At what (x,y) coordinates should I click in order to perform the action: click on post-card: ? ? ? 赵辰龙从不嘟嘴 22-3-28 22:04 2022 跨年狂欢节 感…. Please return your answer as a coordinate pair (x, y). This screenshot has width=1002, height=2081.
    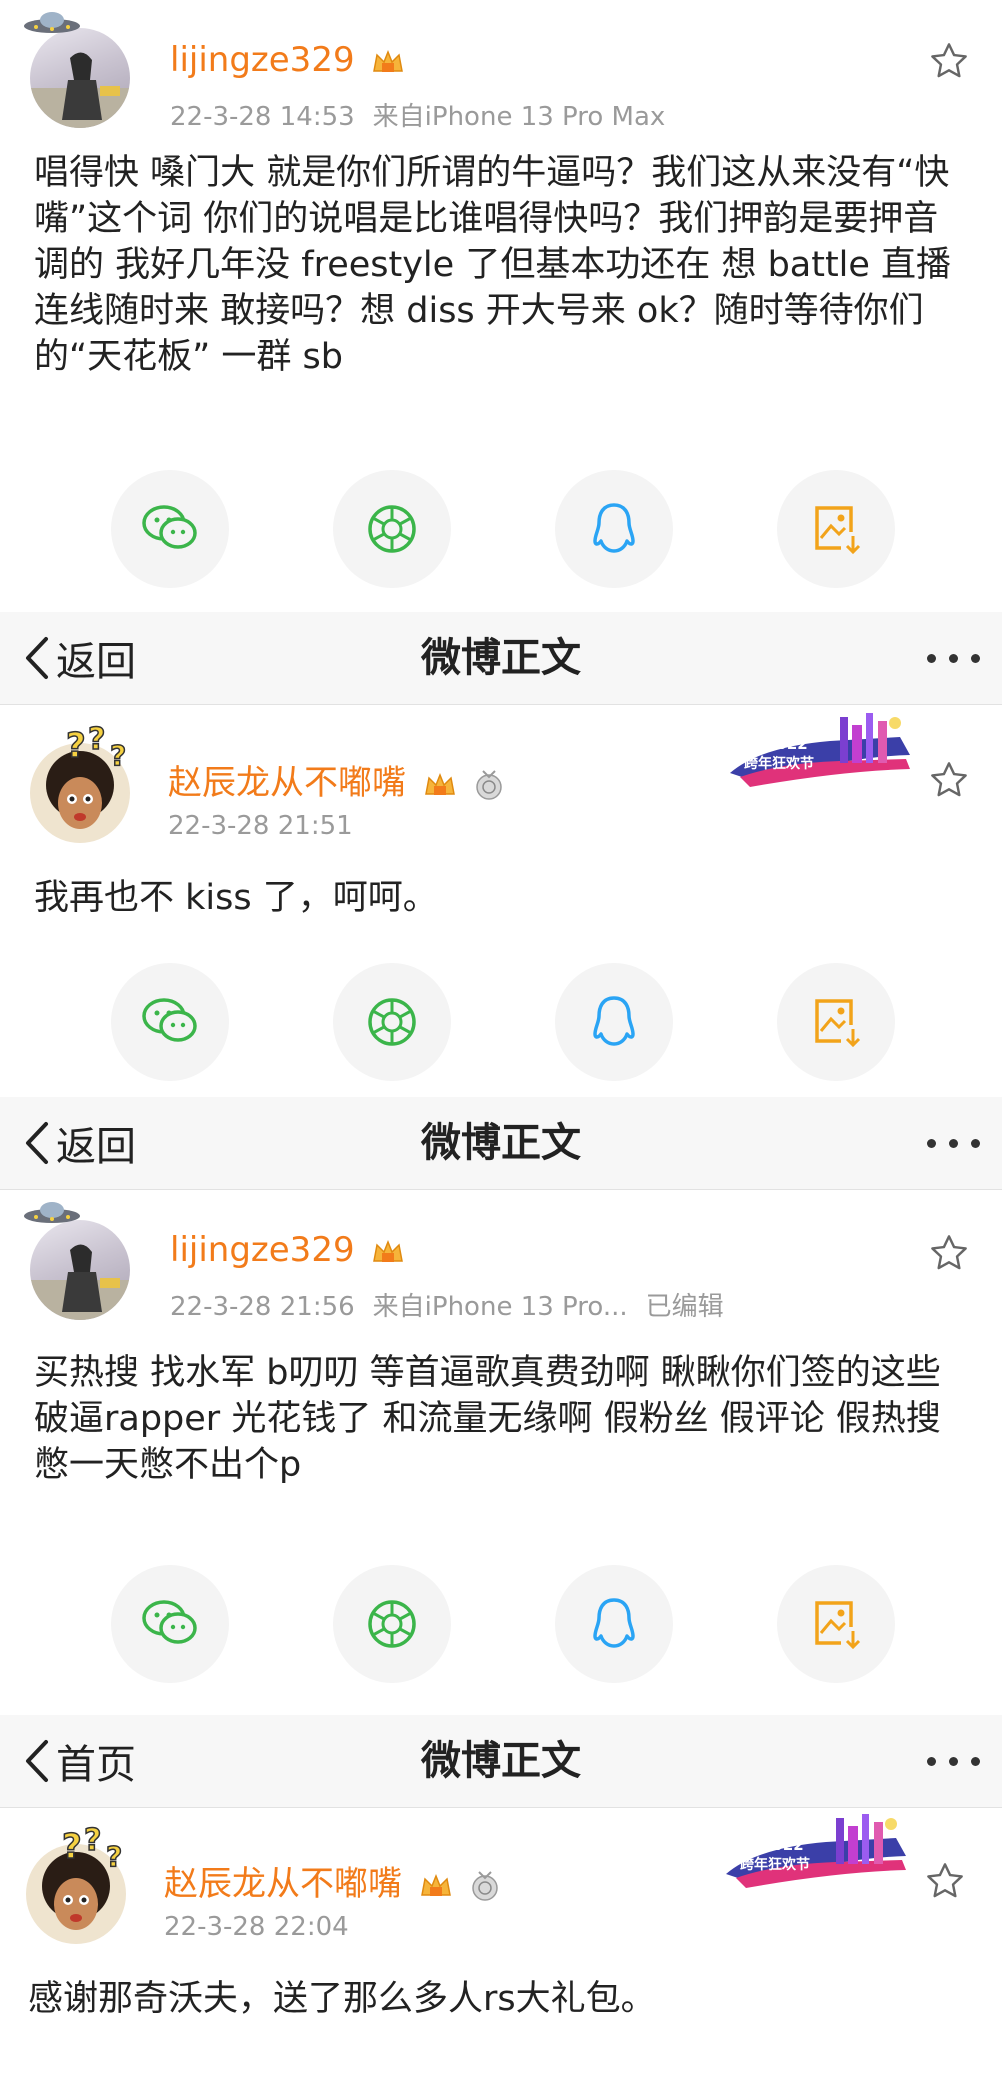
    Looking at the image, I should click on (501, 1944).